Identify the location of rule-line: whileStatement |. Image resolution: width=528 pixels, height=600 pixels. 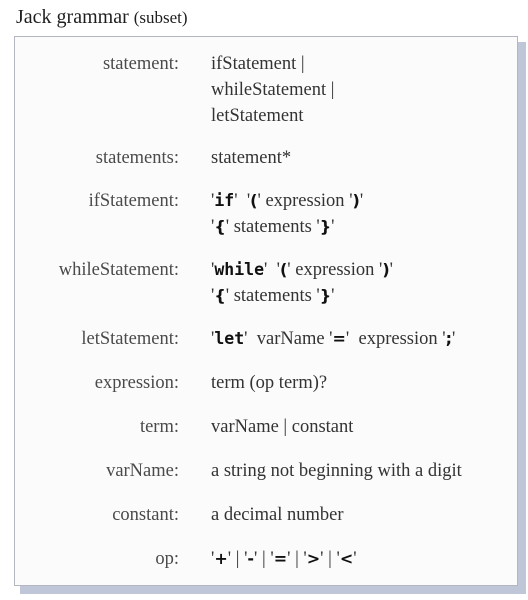
(273, 90).